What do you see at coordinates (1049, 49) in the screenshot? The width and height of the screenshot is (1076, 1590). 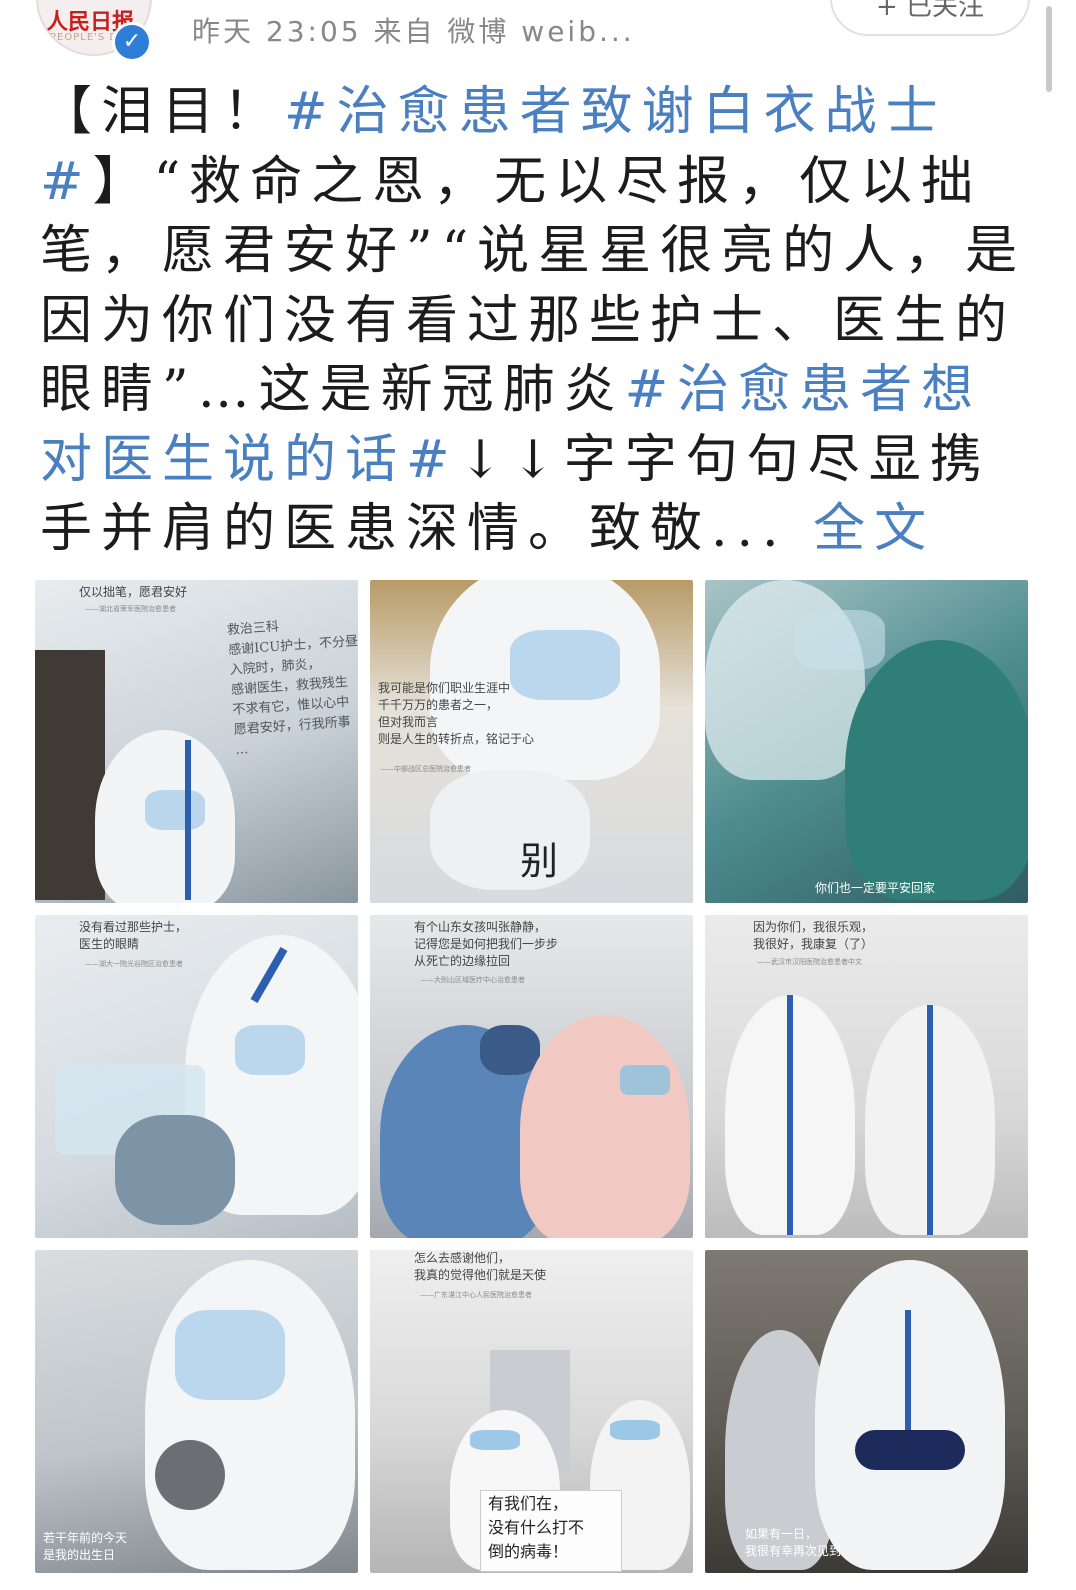 I see `scrollbar` at bounding box center [1049, 49].